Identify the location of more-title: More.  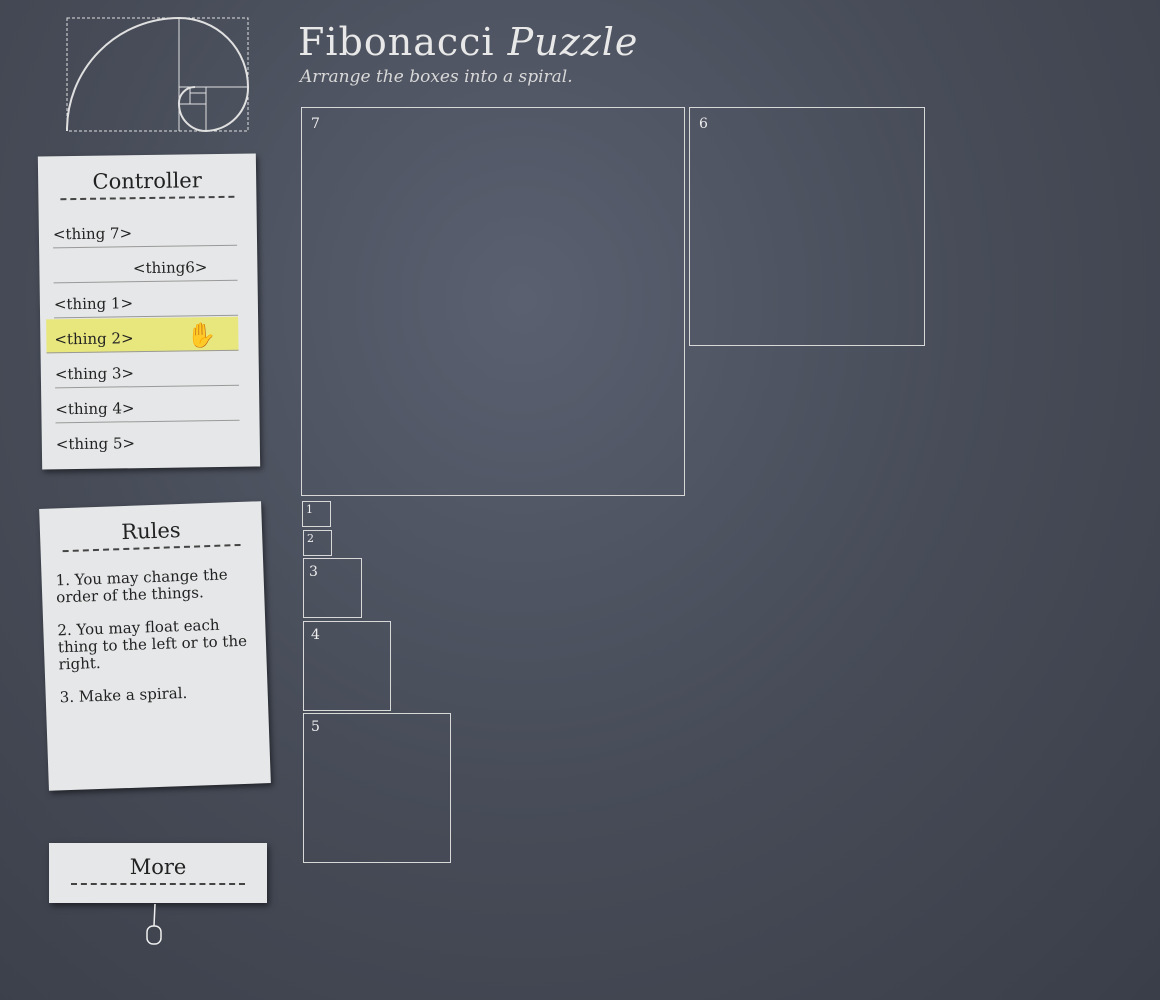
(158, 867).